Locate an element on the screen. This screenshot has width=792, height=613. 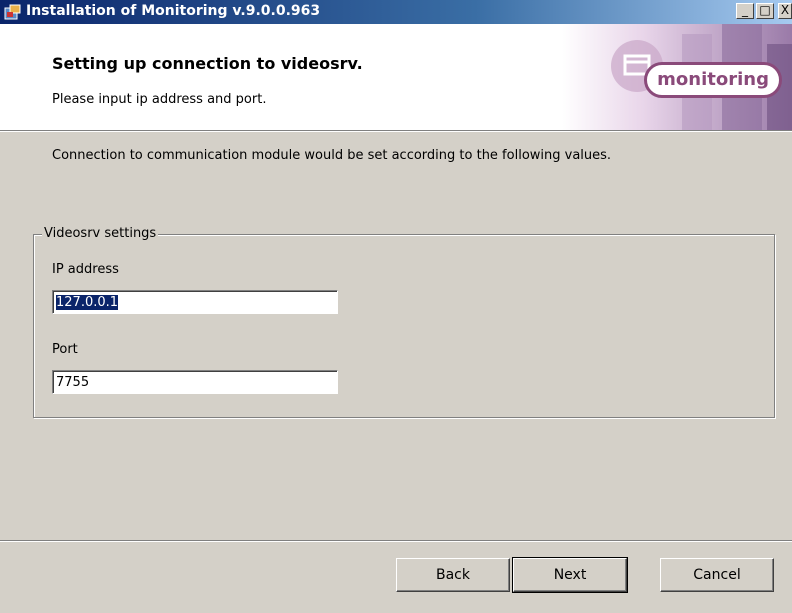
page-subtitle: Please input ip address and port. is located at coordinates (159, 99).